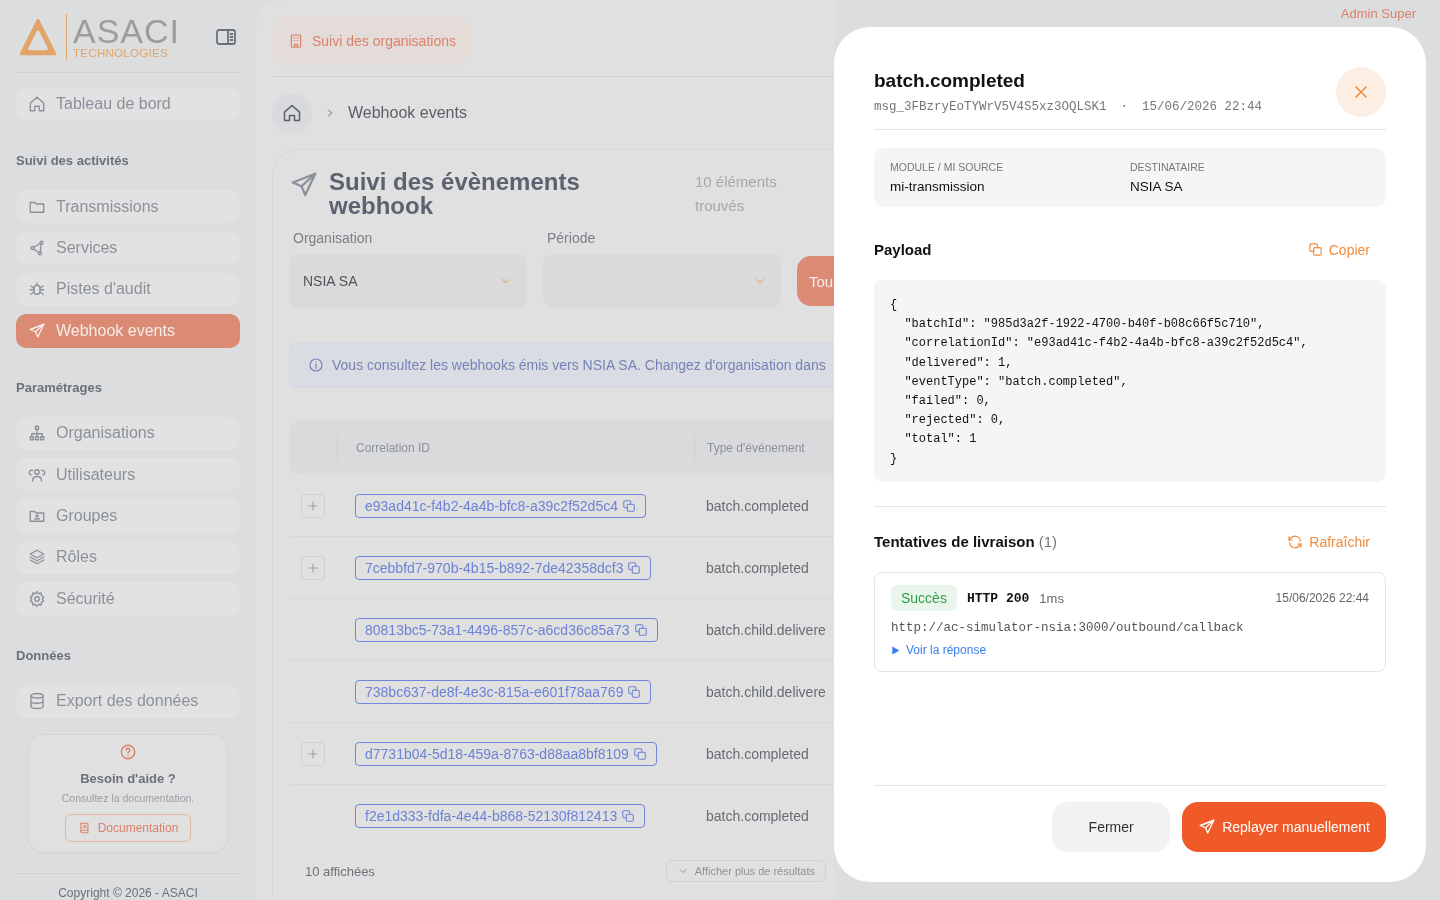  Describe the element at coordinates (1336, 541) in the screenshot. I see `refresh-button: Rafraîchir` at that location.